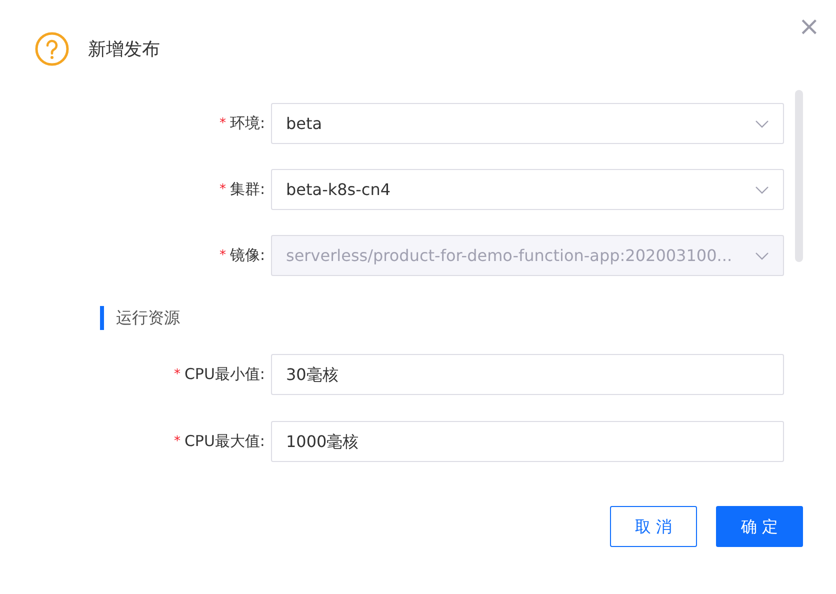 The height and width of the screenshot is (594, 836). What do you see at coordinates (124, 50) in the screenshot?
I see `dialog-title: 新增发布` at bounding box center [124, 50].